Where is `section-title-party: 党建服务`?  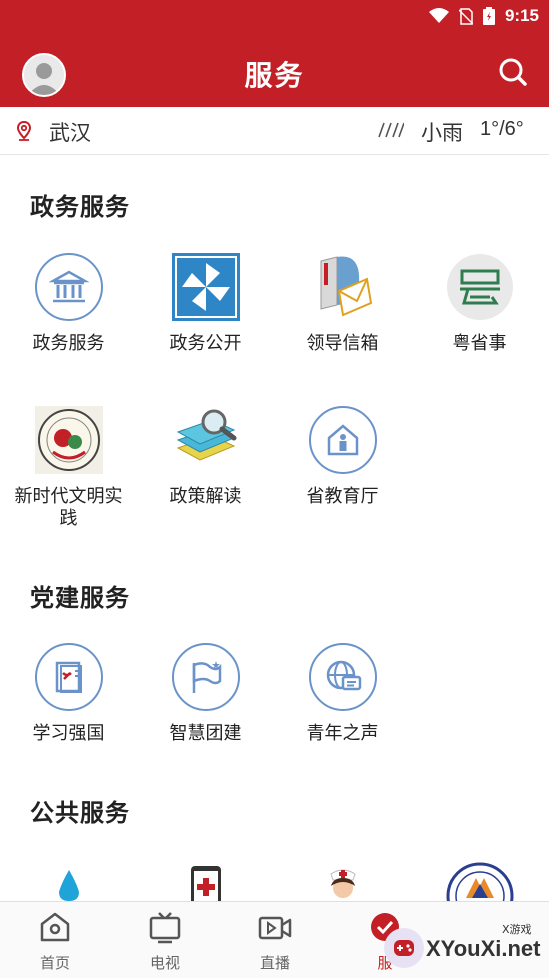
section-title-party: 党建服务 is located at coordinates (80, 598).